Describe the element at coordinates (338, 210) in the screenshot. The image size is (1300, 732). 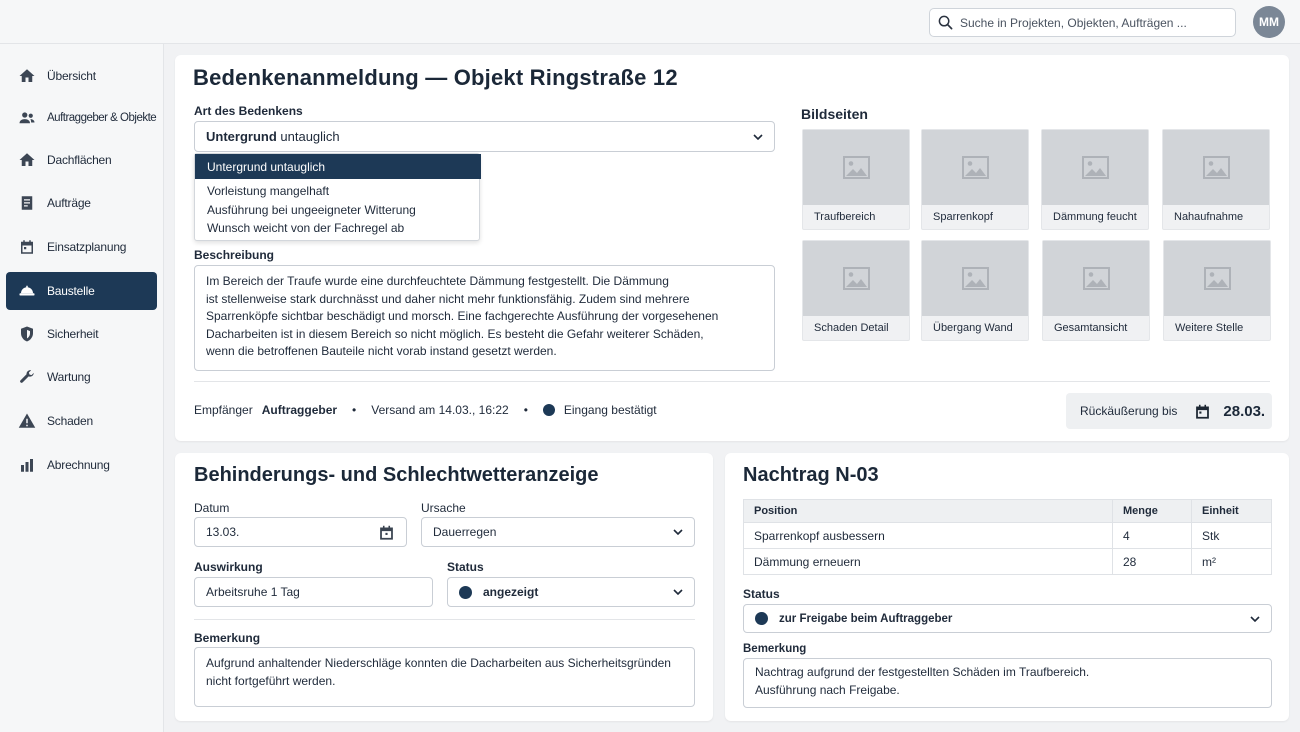
I see `dropdown-option: Ausführung bei ungeeigneter Witterung` at that location.